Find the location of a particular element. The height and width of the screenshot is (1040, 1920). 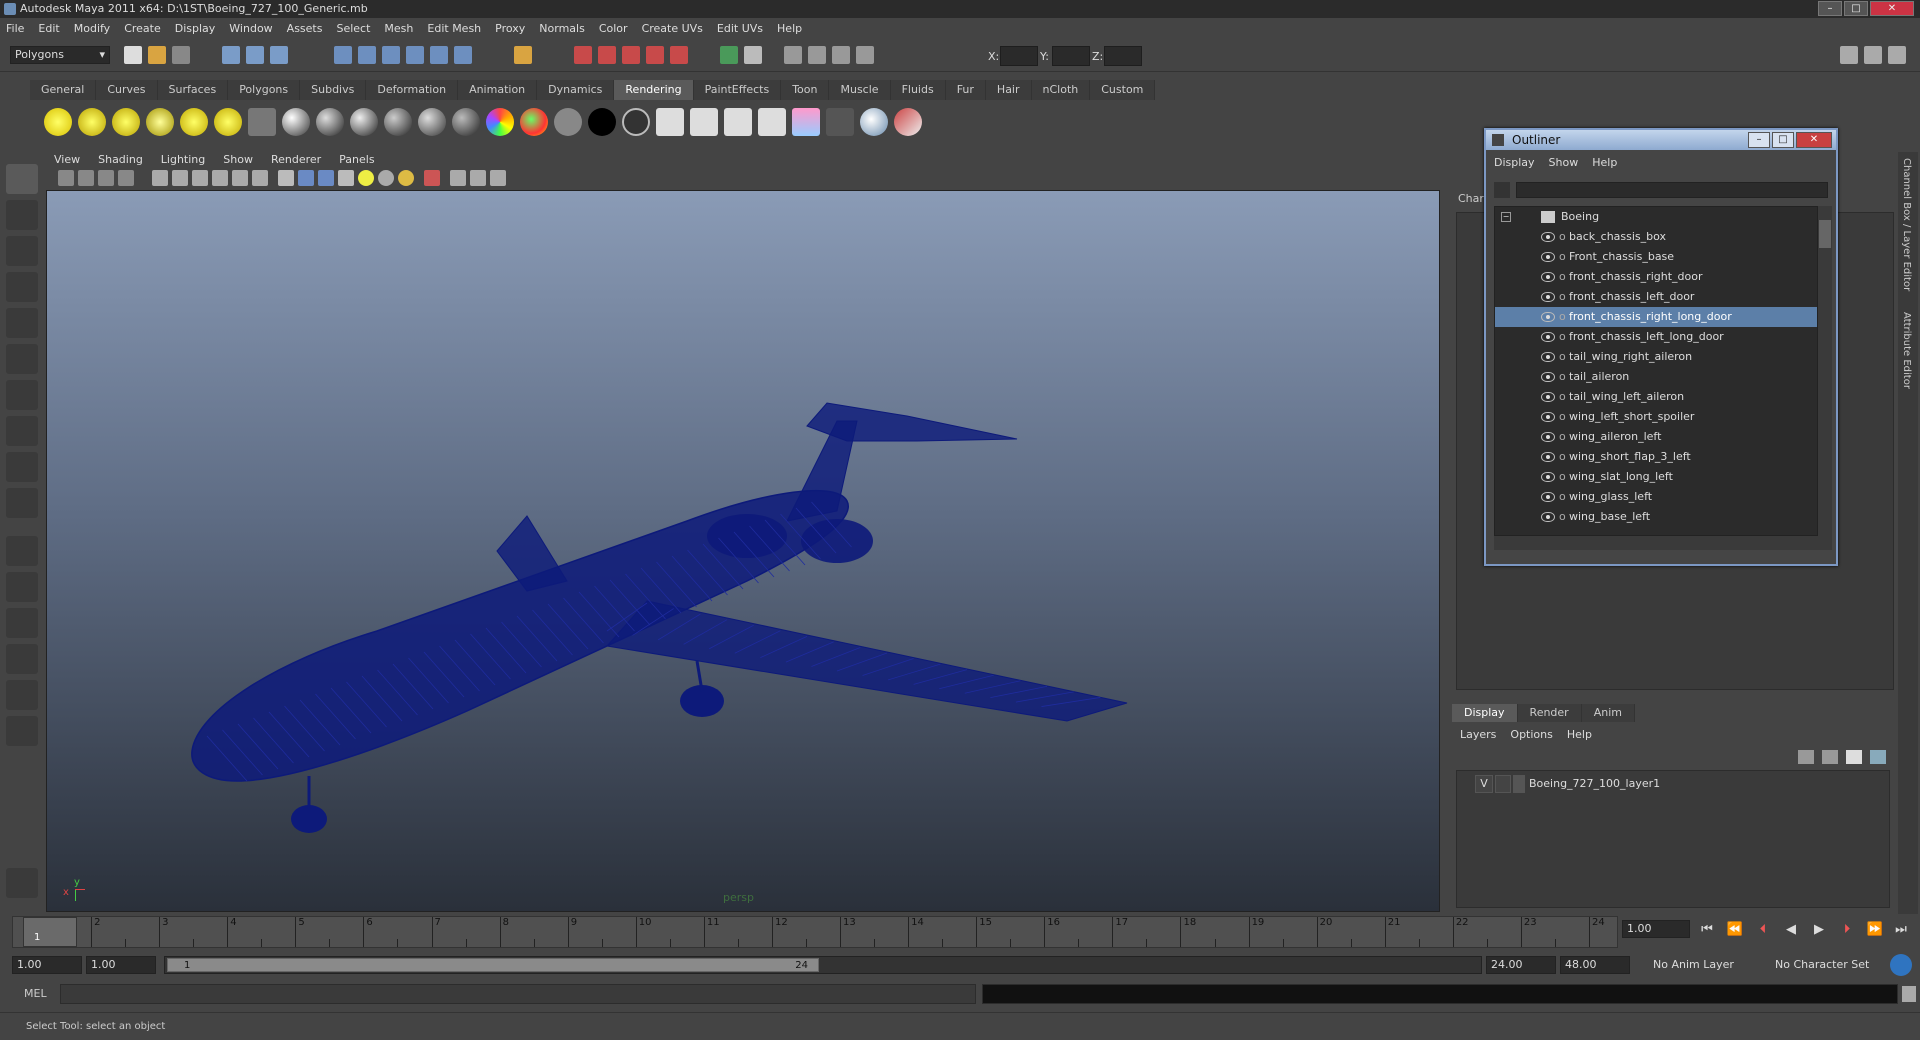

outliner-maximize-button: □ is located at coordinates (1783, 140).